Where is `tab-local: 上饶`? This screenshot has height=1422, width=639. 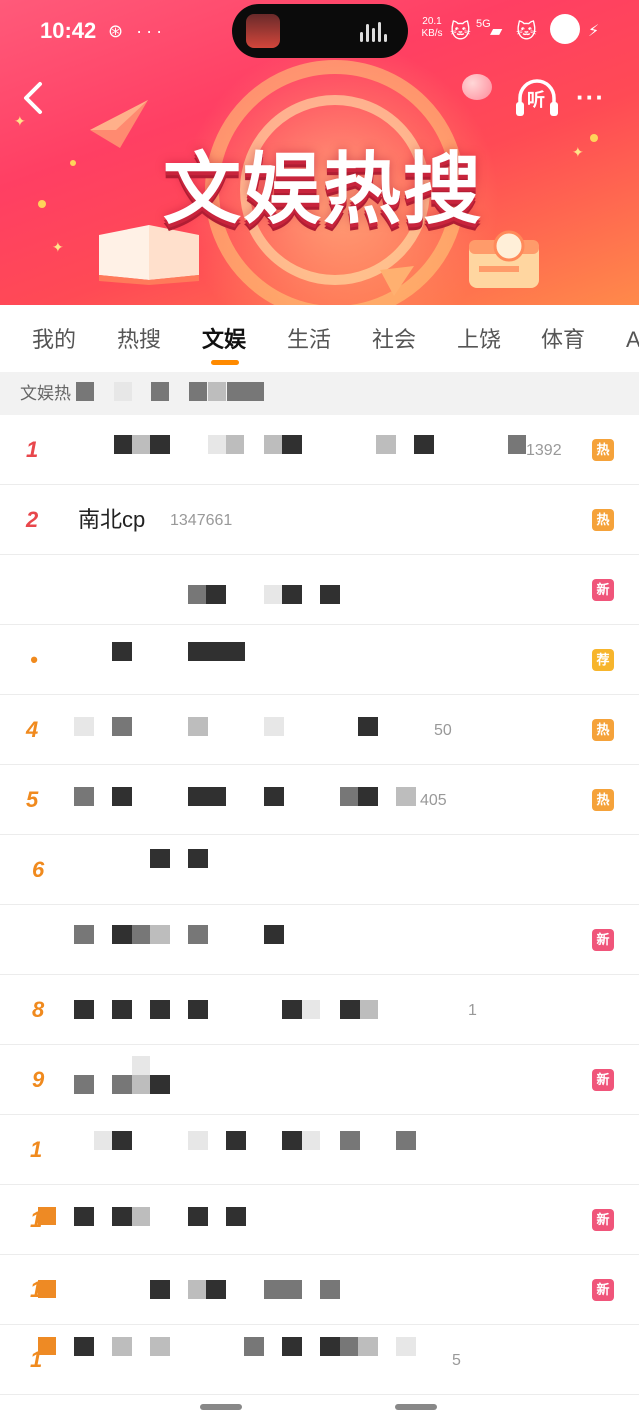 tab-local: 上饶 is located at coordinates (479, 340).